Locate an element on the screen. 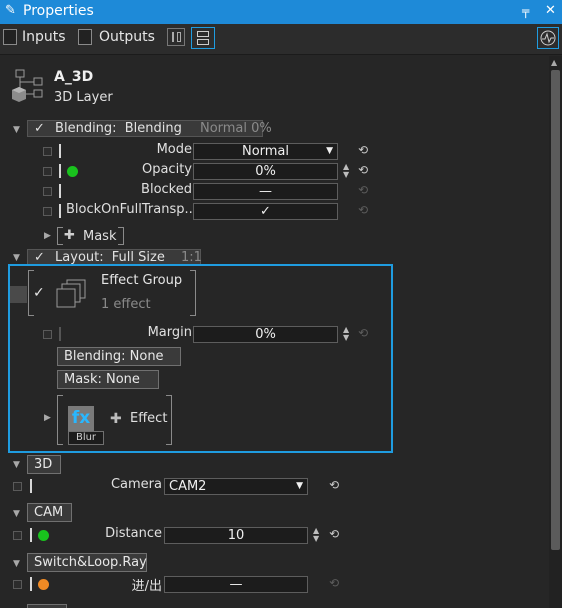 The height and width of the screenshot is (608, 562). pencil-icon: ✎ is located at coordinates (10, 10).